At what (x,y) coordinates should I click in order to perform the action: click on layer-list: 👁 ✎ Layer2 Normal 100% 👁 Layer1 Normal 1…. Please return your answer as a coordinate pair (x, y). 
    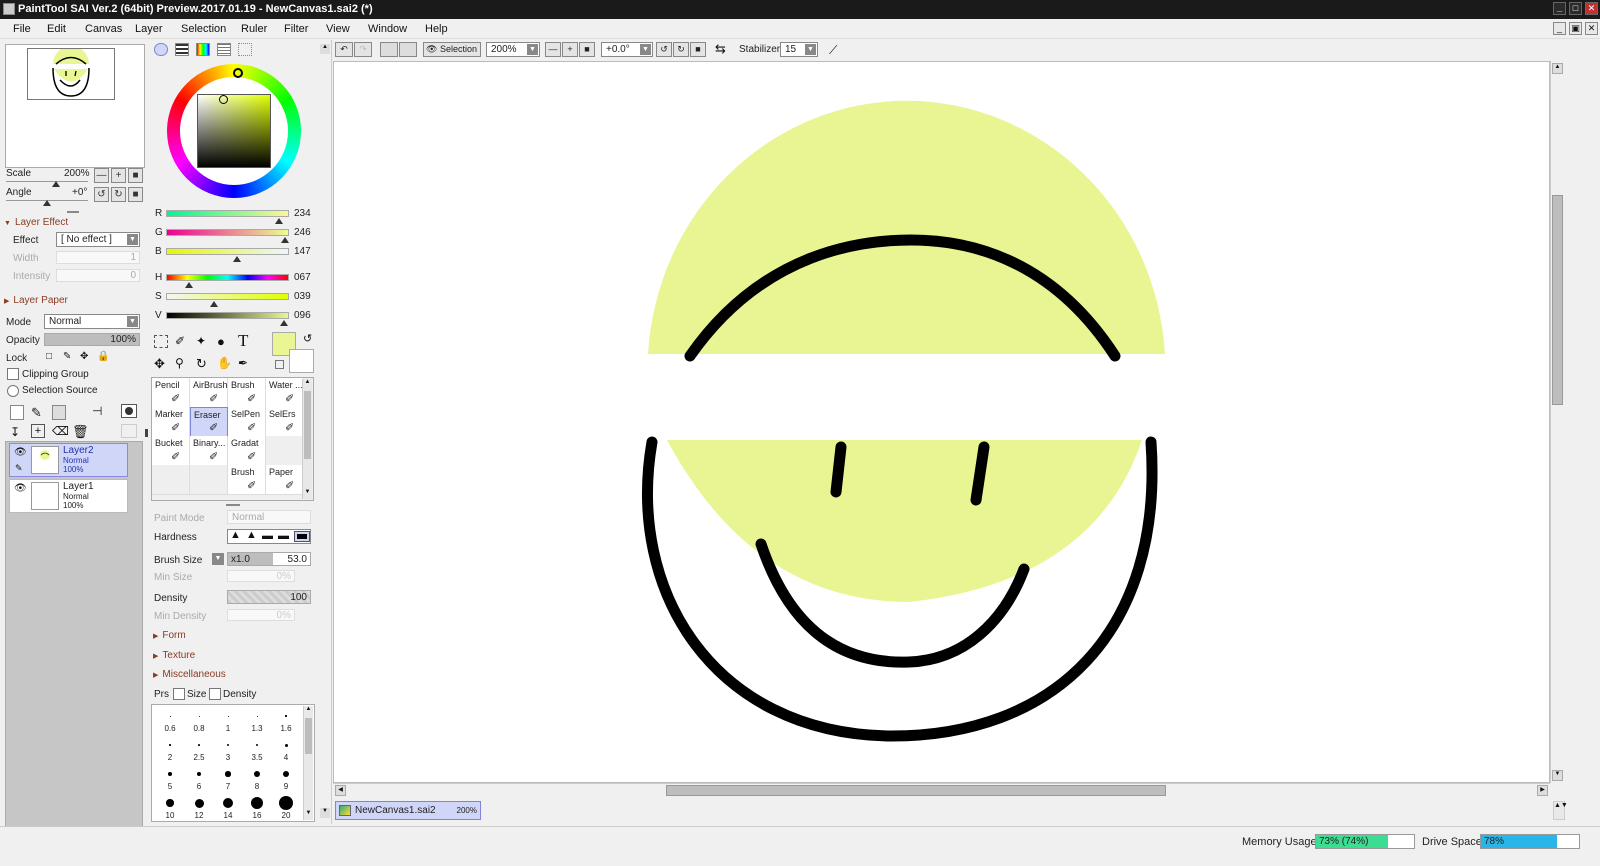
    Looking at the image, I should click on (74, 641).